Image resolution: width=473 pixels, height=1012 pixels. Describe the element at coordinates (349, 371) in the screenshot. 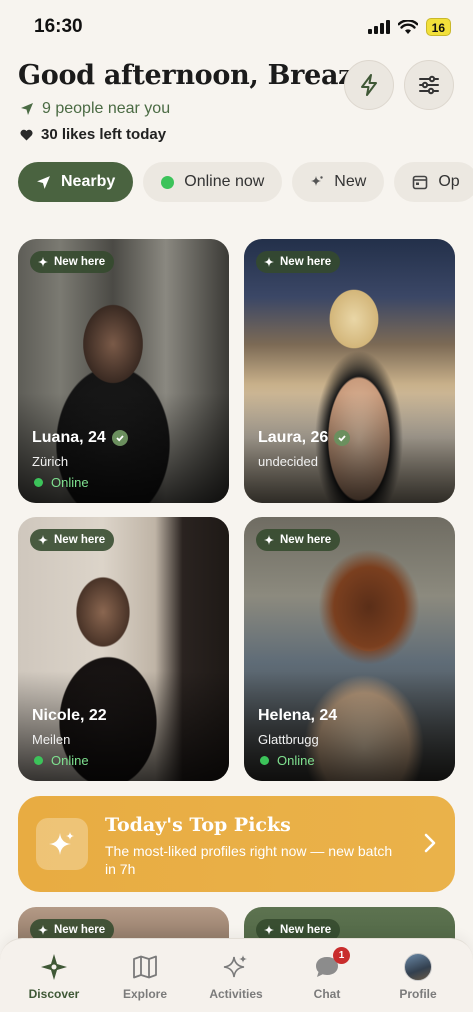

I see `profile-card: New here Laura, 26 undecided` at that location.